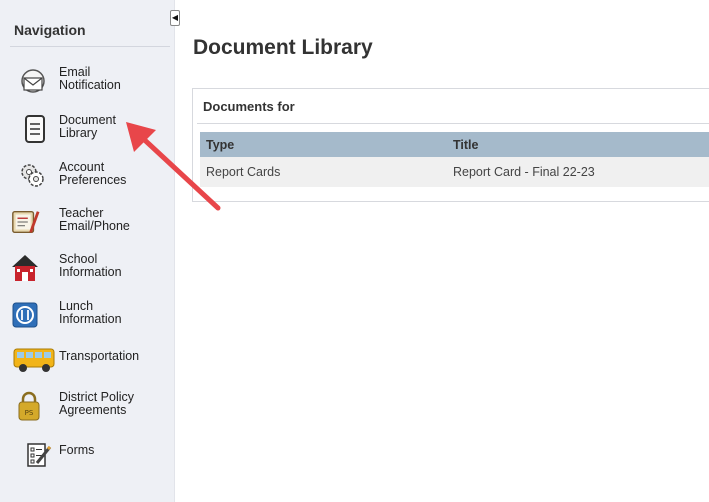 The width and height of the screenshot is (709, 502). I want to click on nav-label-line2: Library, so click(78, 133).